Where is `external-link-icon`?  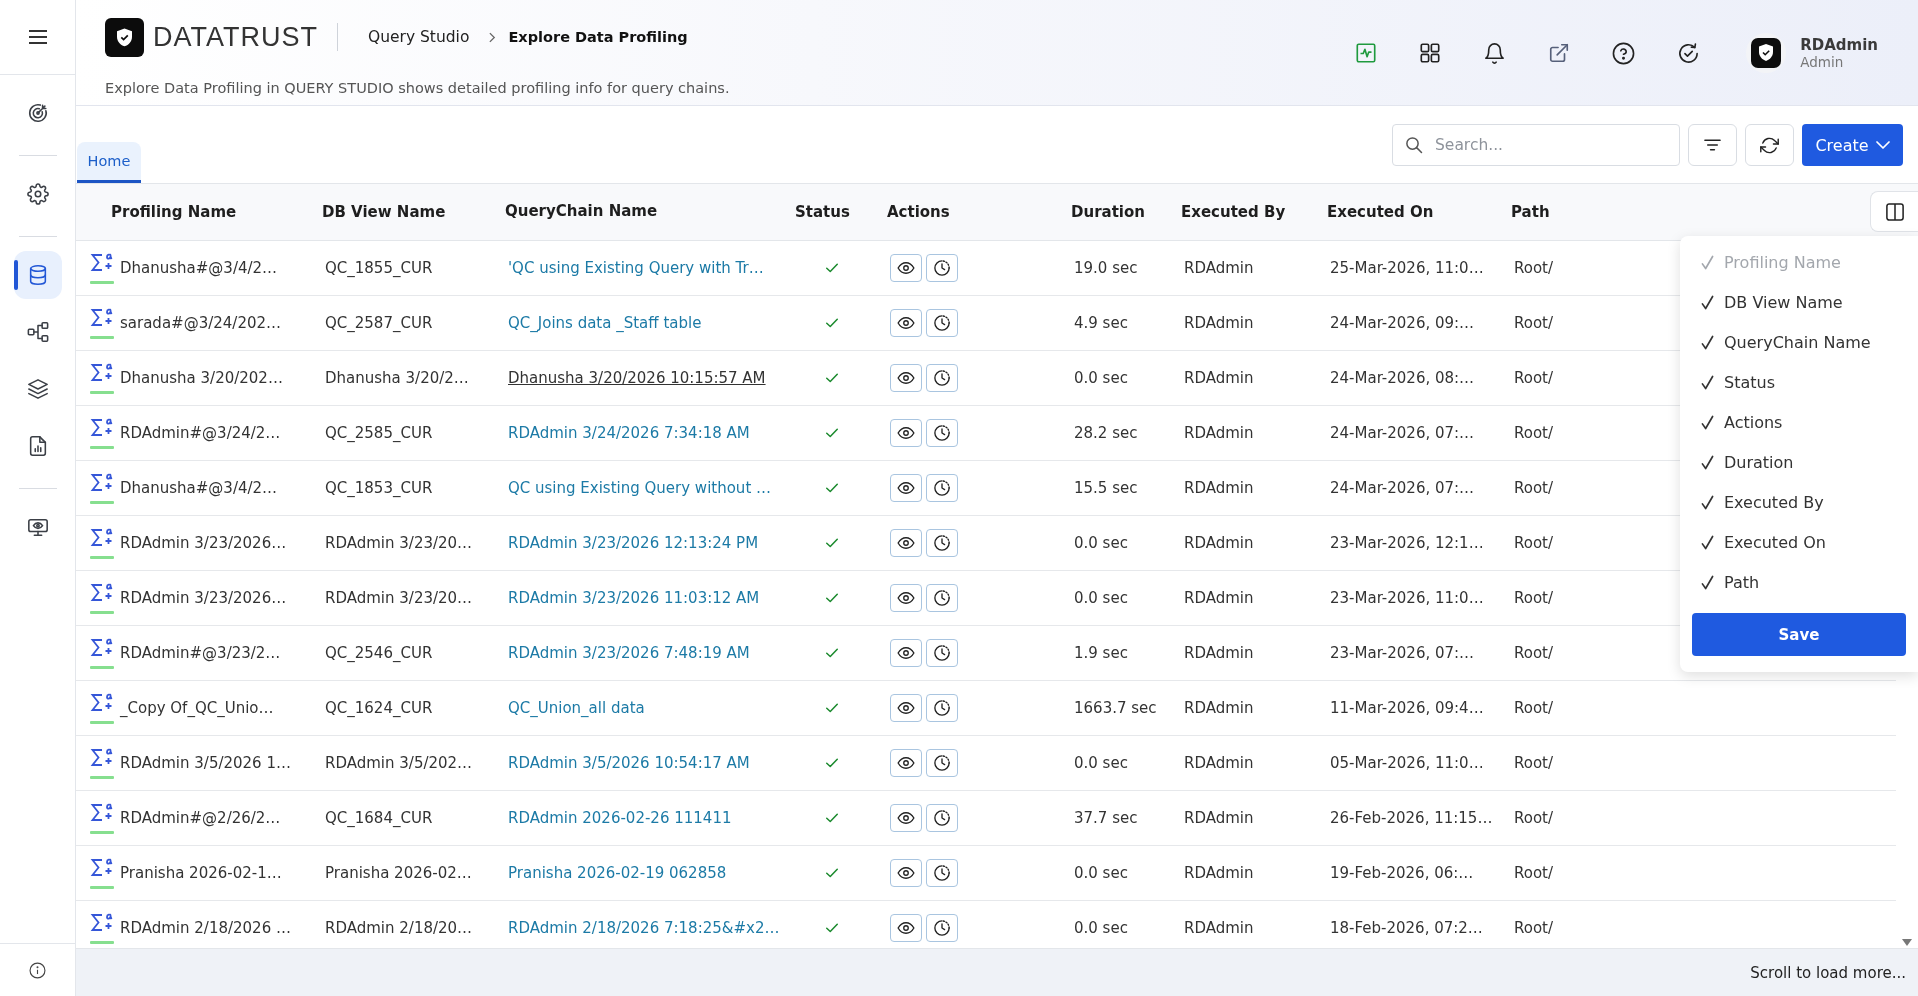
external-link-icon is located at coordinates (1559, 53).